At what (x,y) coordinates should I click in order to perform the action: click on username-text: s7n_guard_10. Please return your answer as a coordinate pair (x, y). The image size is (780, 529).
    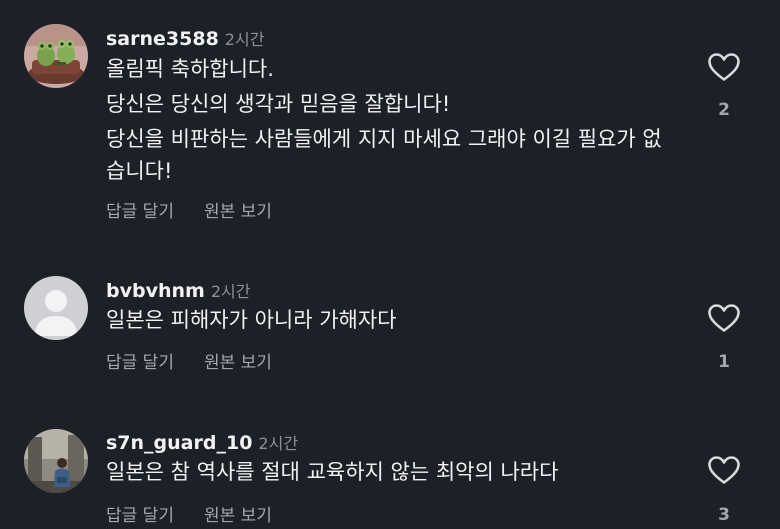
    Looking at the image, I should click on (179, 443).